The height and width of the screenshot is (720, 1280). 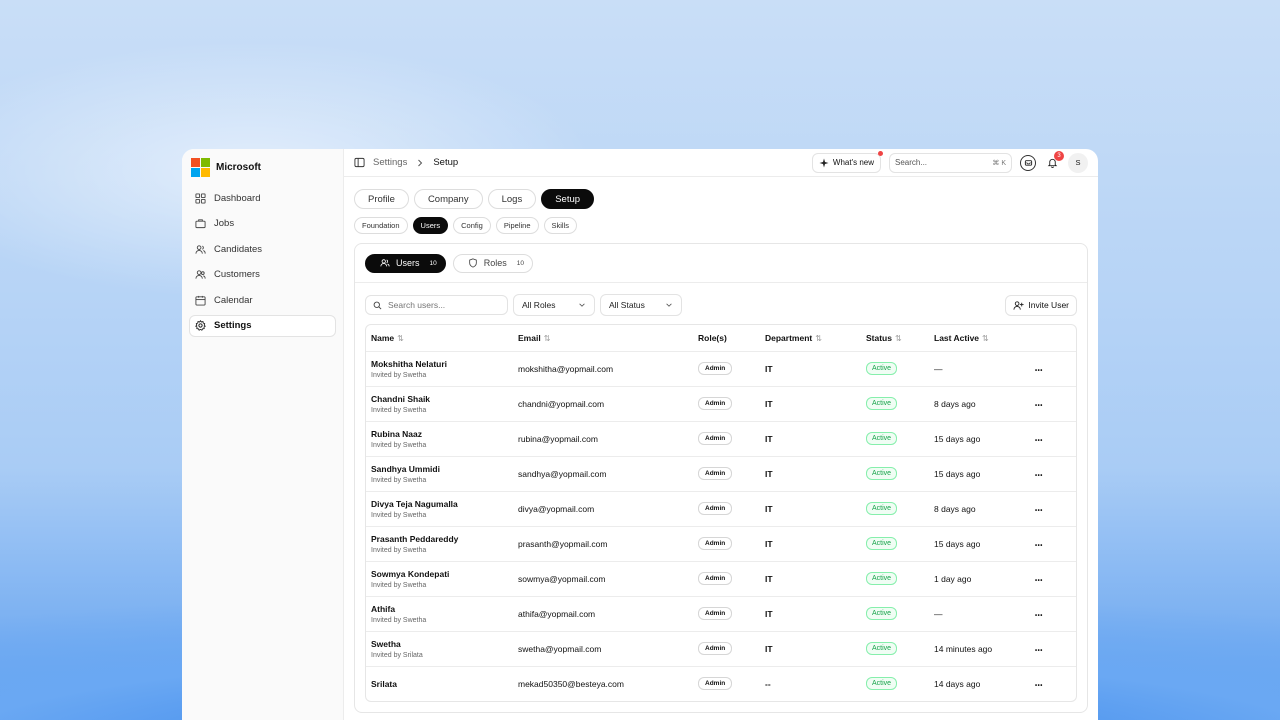 What do you see at coordinates (238, 249) in the screenshot?
I see `sidebar-item-label: Candidates` at bounding box center [238, 249].